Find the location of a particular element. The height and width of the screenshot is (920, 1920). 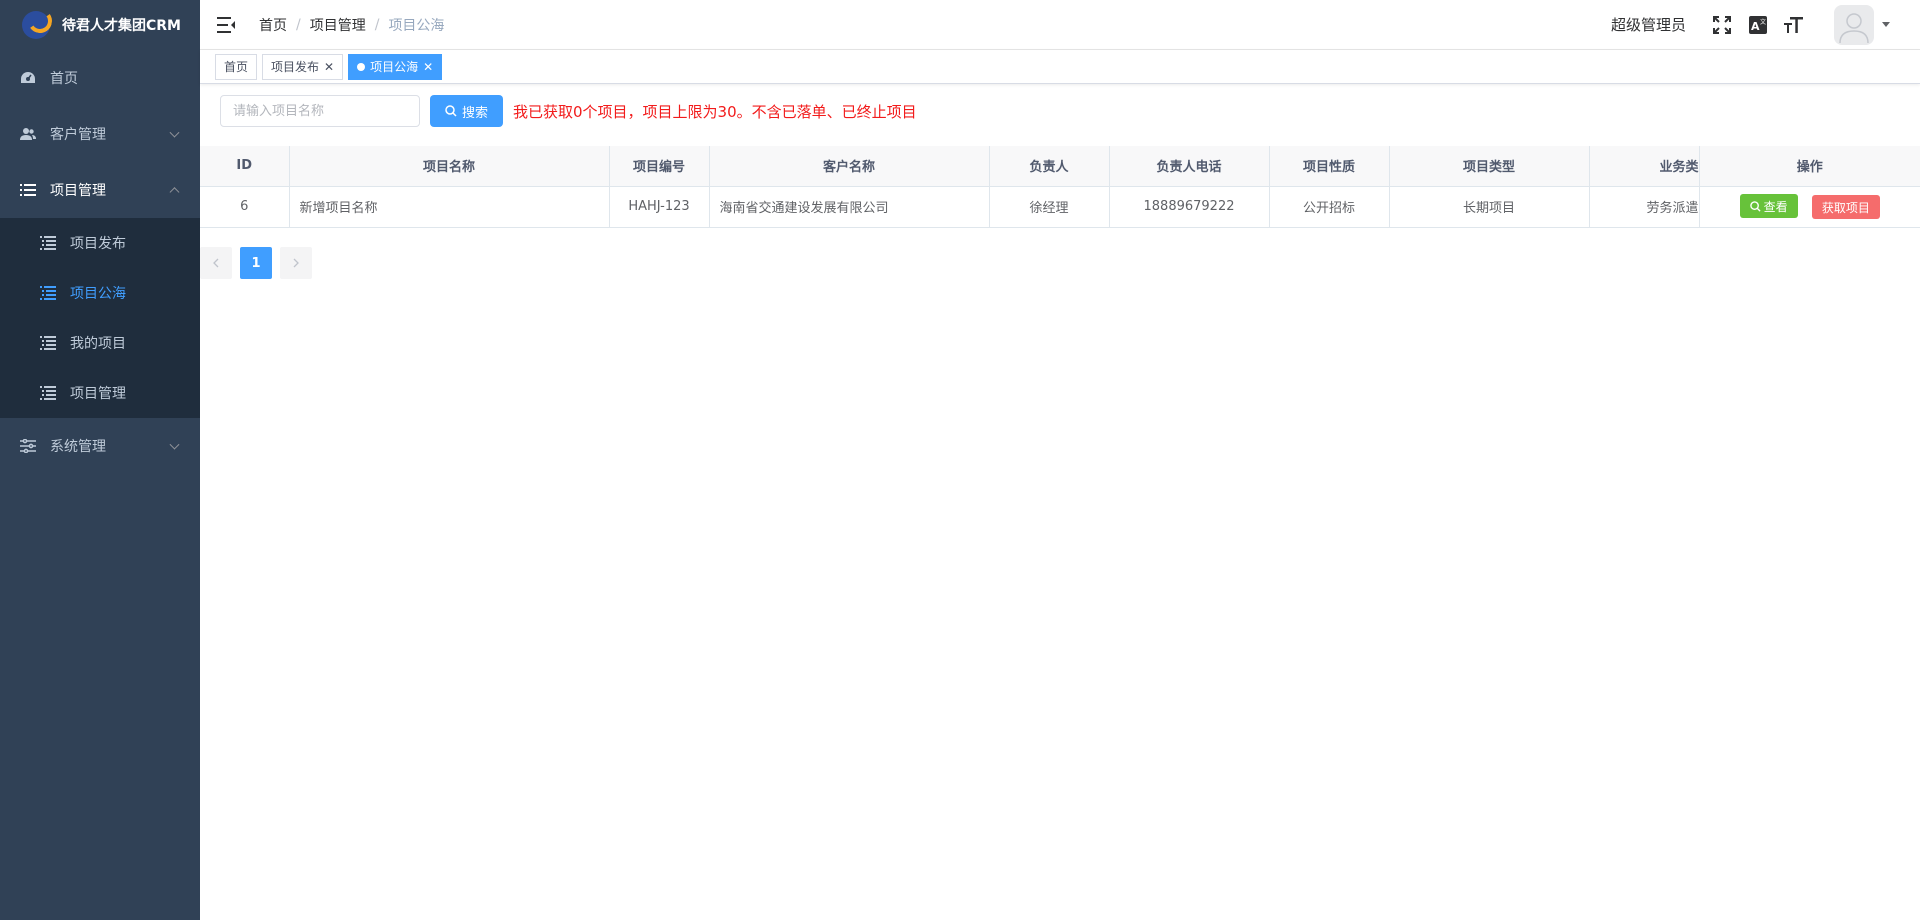

navbar: 首页 / 项目管理 / 项目公海 超级管理员 A文 is located at coordinates (1060, 25).